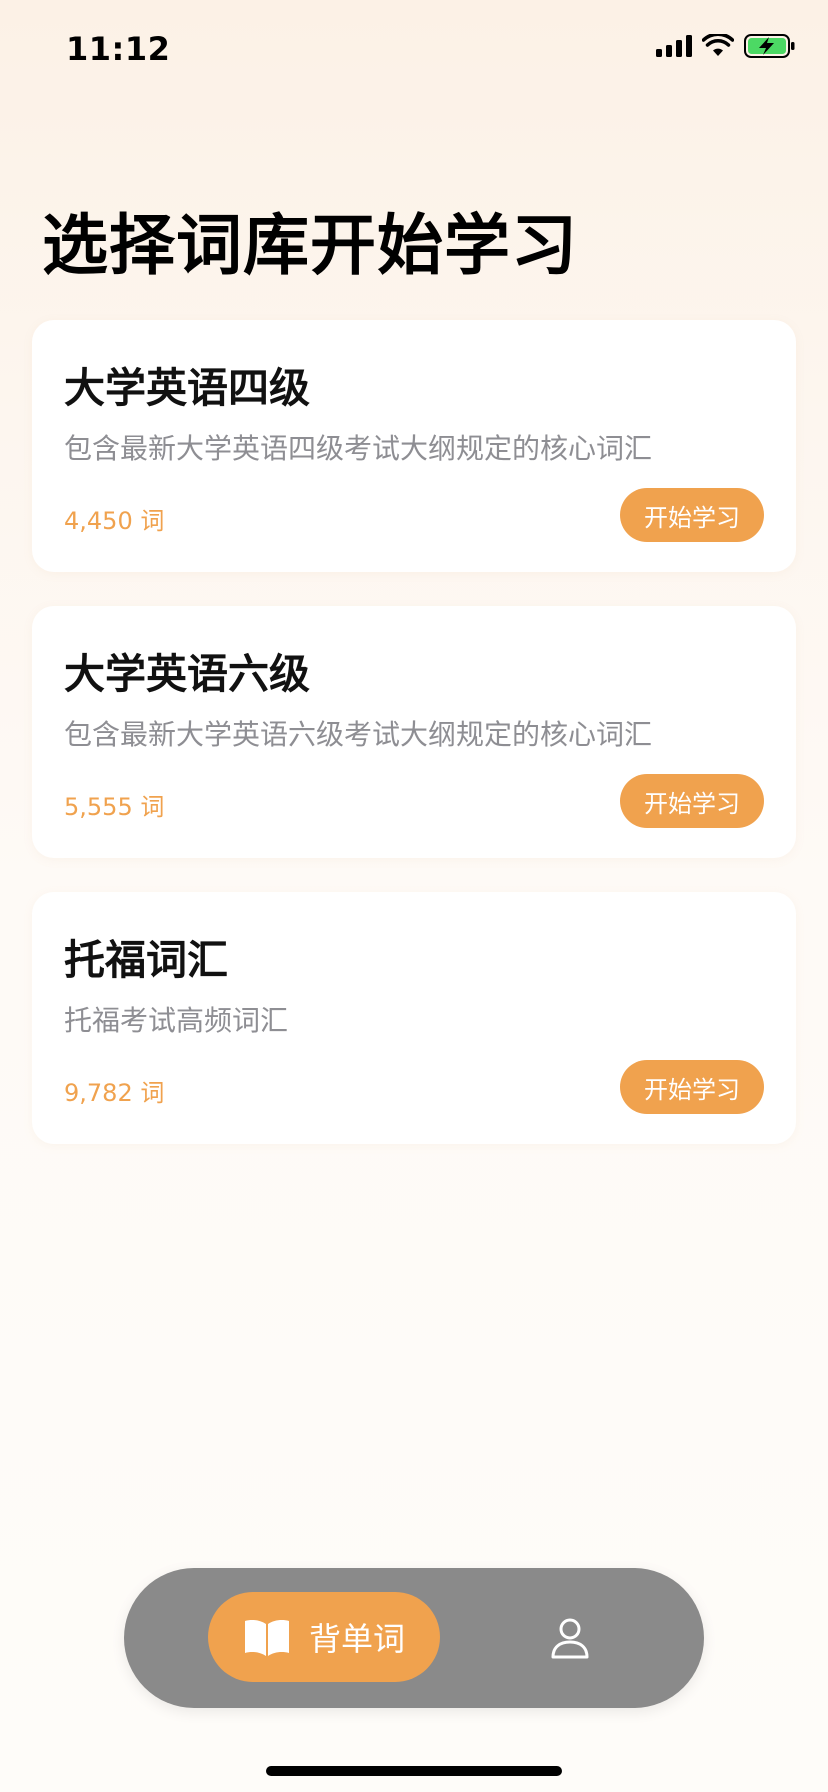  What do you see at coordinates (414, 1018) in the screenshot?
I see `word-book-card-toefl: 托福词汇 托福考试高频词汇 9,782 词 开始学习` at bounding box center [414, 1018].